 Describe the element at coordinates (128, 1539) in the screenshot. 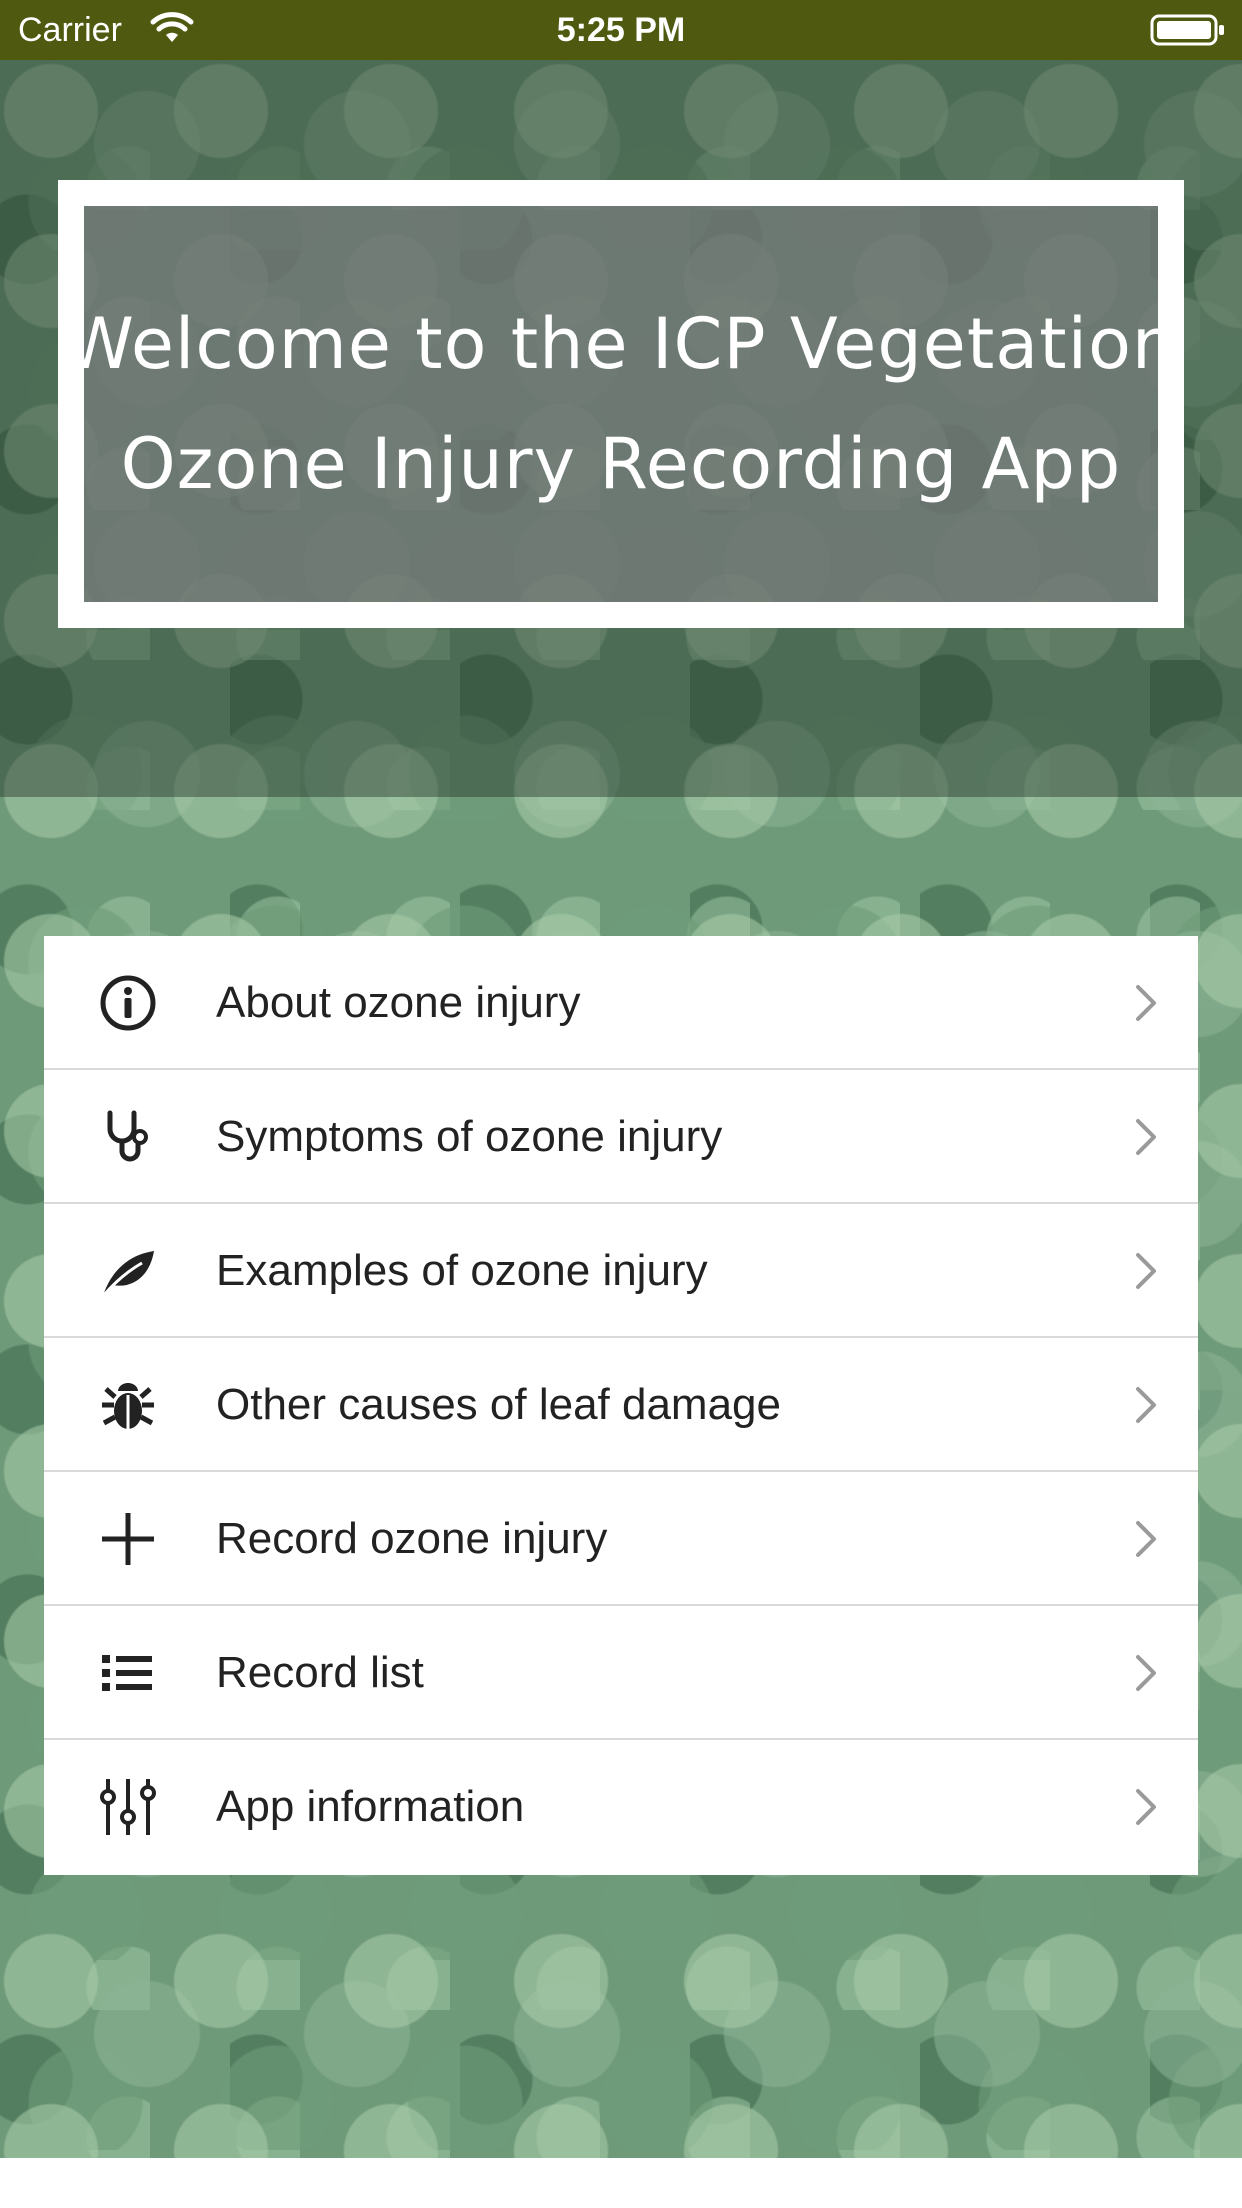

I see `plus-icon` at that location.